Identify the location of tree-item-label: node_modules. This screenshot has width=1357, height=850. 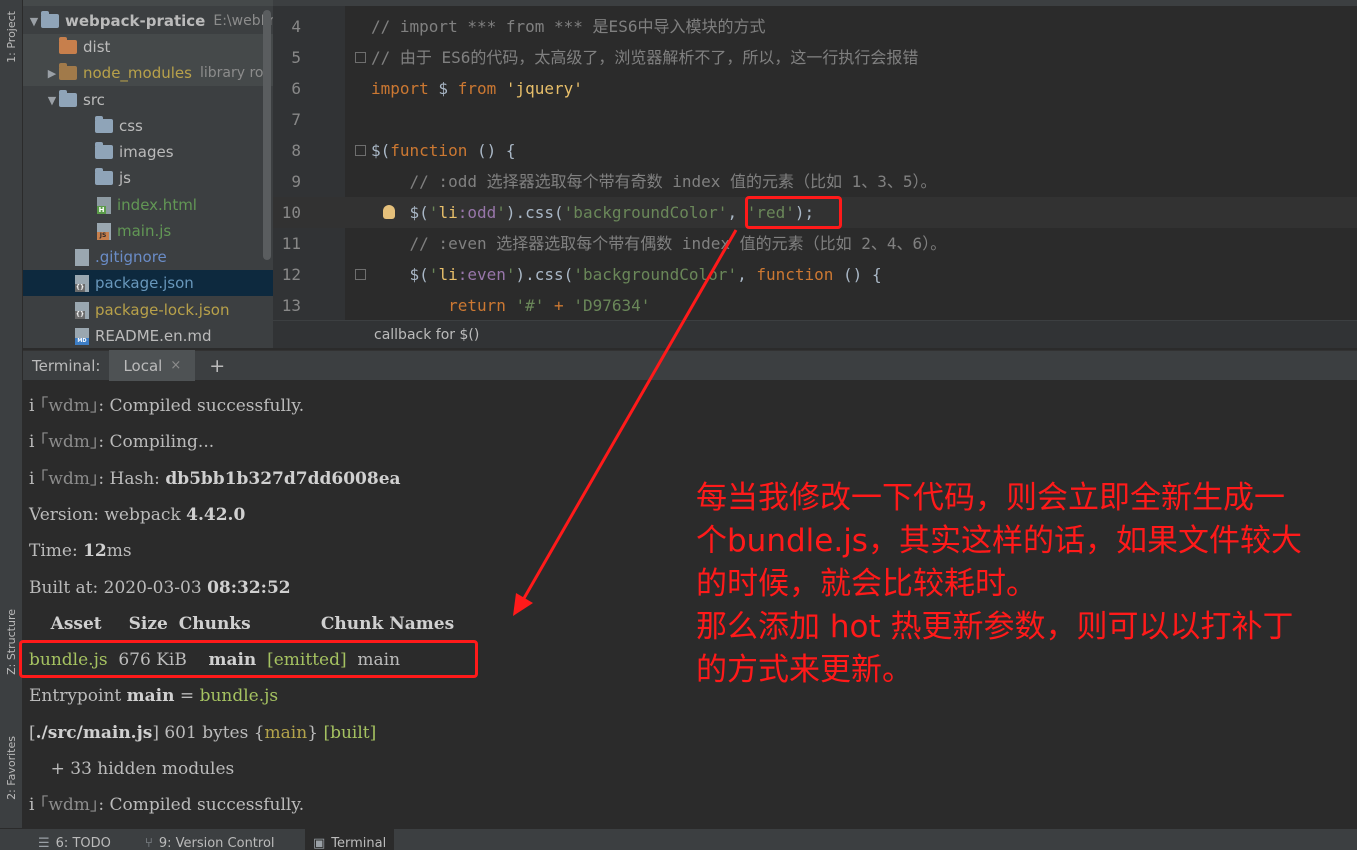
(137, 73).